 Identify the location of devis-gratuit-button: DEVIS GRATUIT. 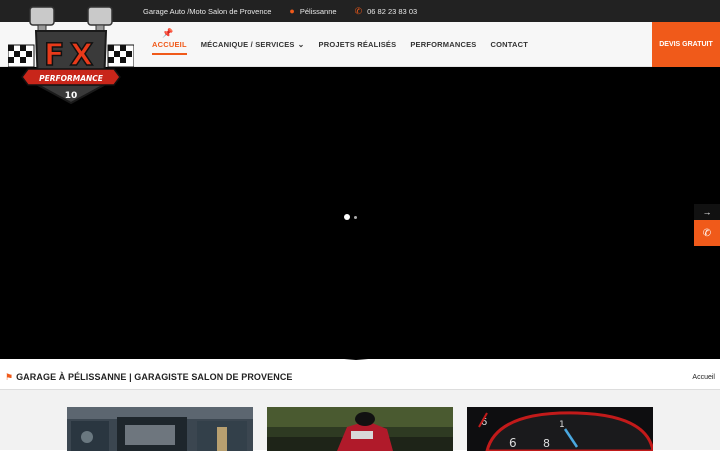
(686, 44).